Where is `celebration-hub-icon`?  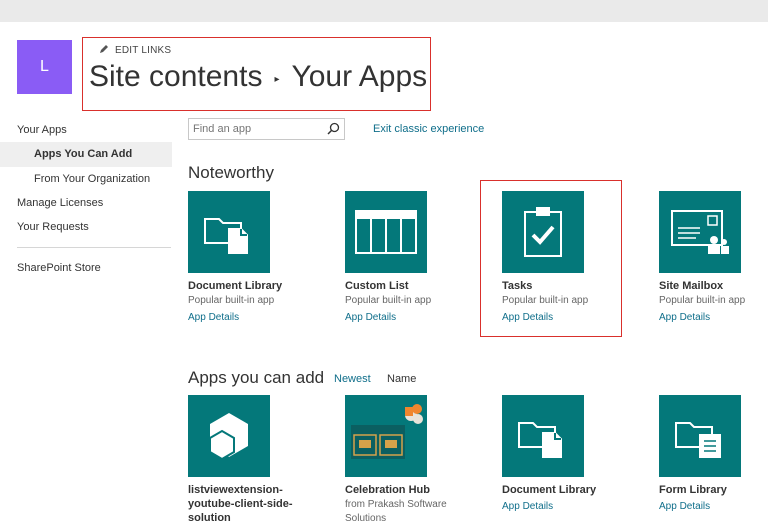 celebration-hub-icon is located at coordinates (386, 436).